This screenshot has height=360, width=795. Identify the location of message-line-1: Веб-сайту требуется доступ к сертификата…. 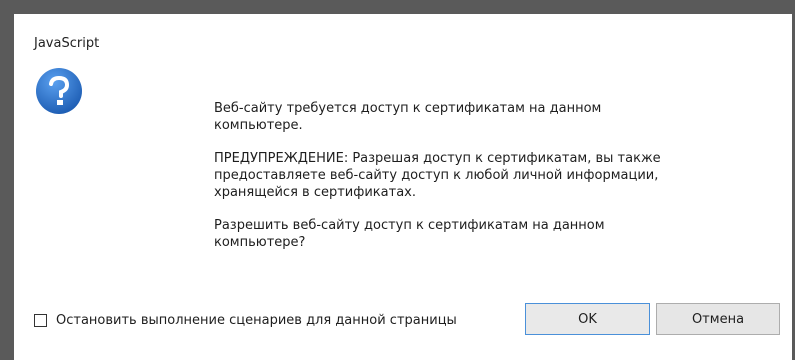
(408, 117).